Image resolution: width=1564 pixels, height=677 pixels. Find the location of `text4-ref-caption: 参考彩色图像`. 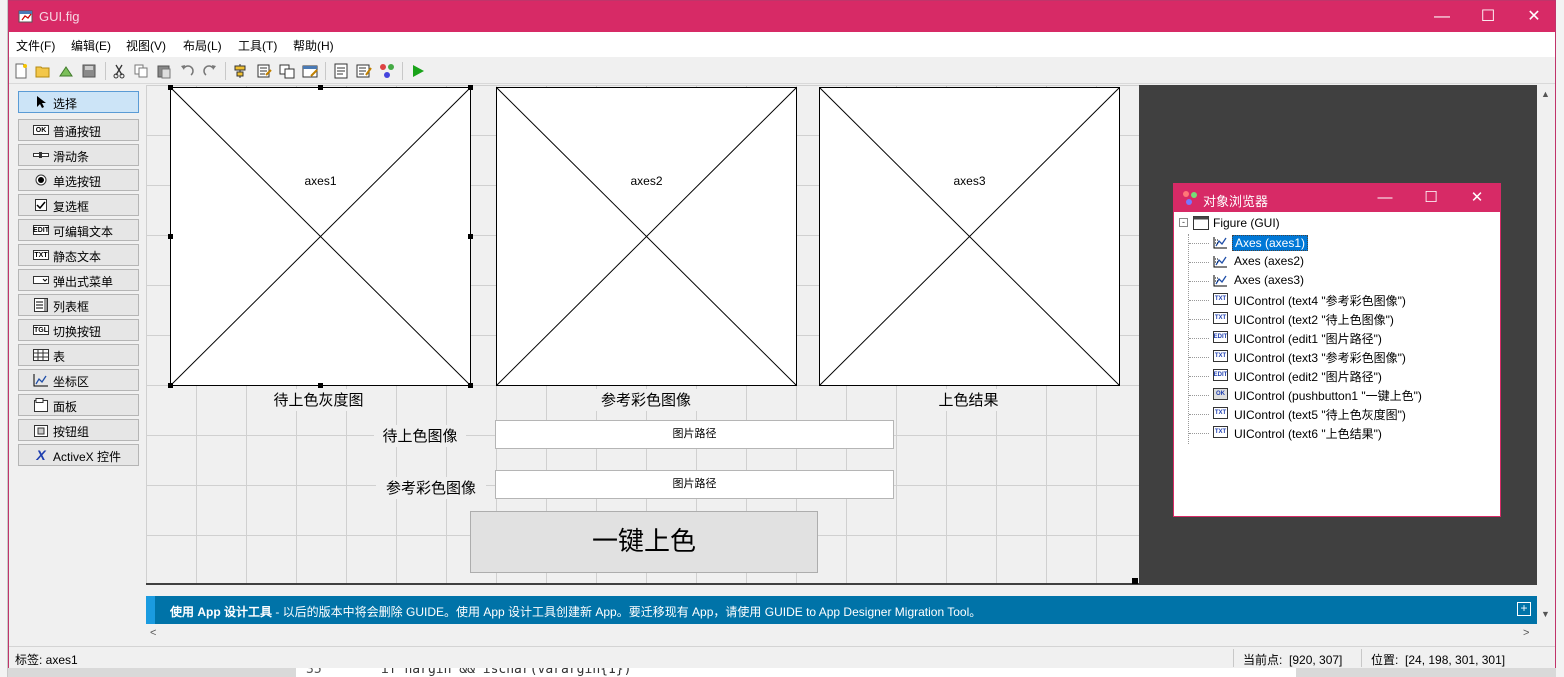

text4-ref-caption: 参考彩色图像 is located at coordinates (646, 400).